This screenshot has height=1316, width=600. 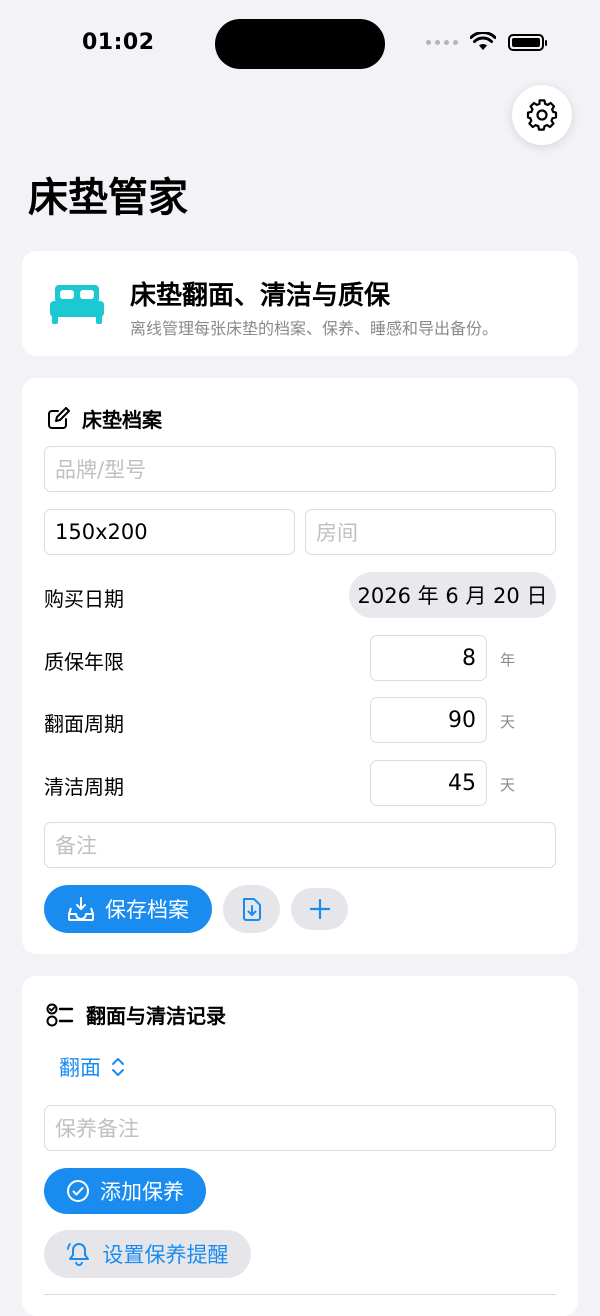 What do you see at coordinates (300, 845) in the screenshot?
I see `notes-input: 备注` at bounding box center [300, 845].